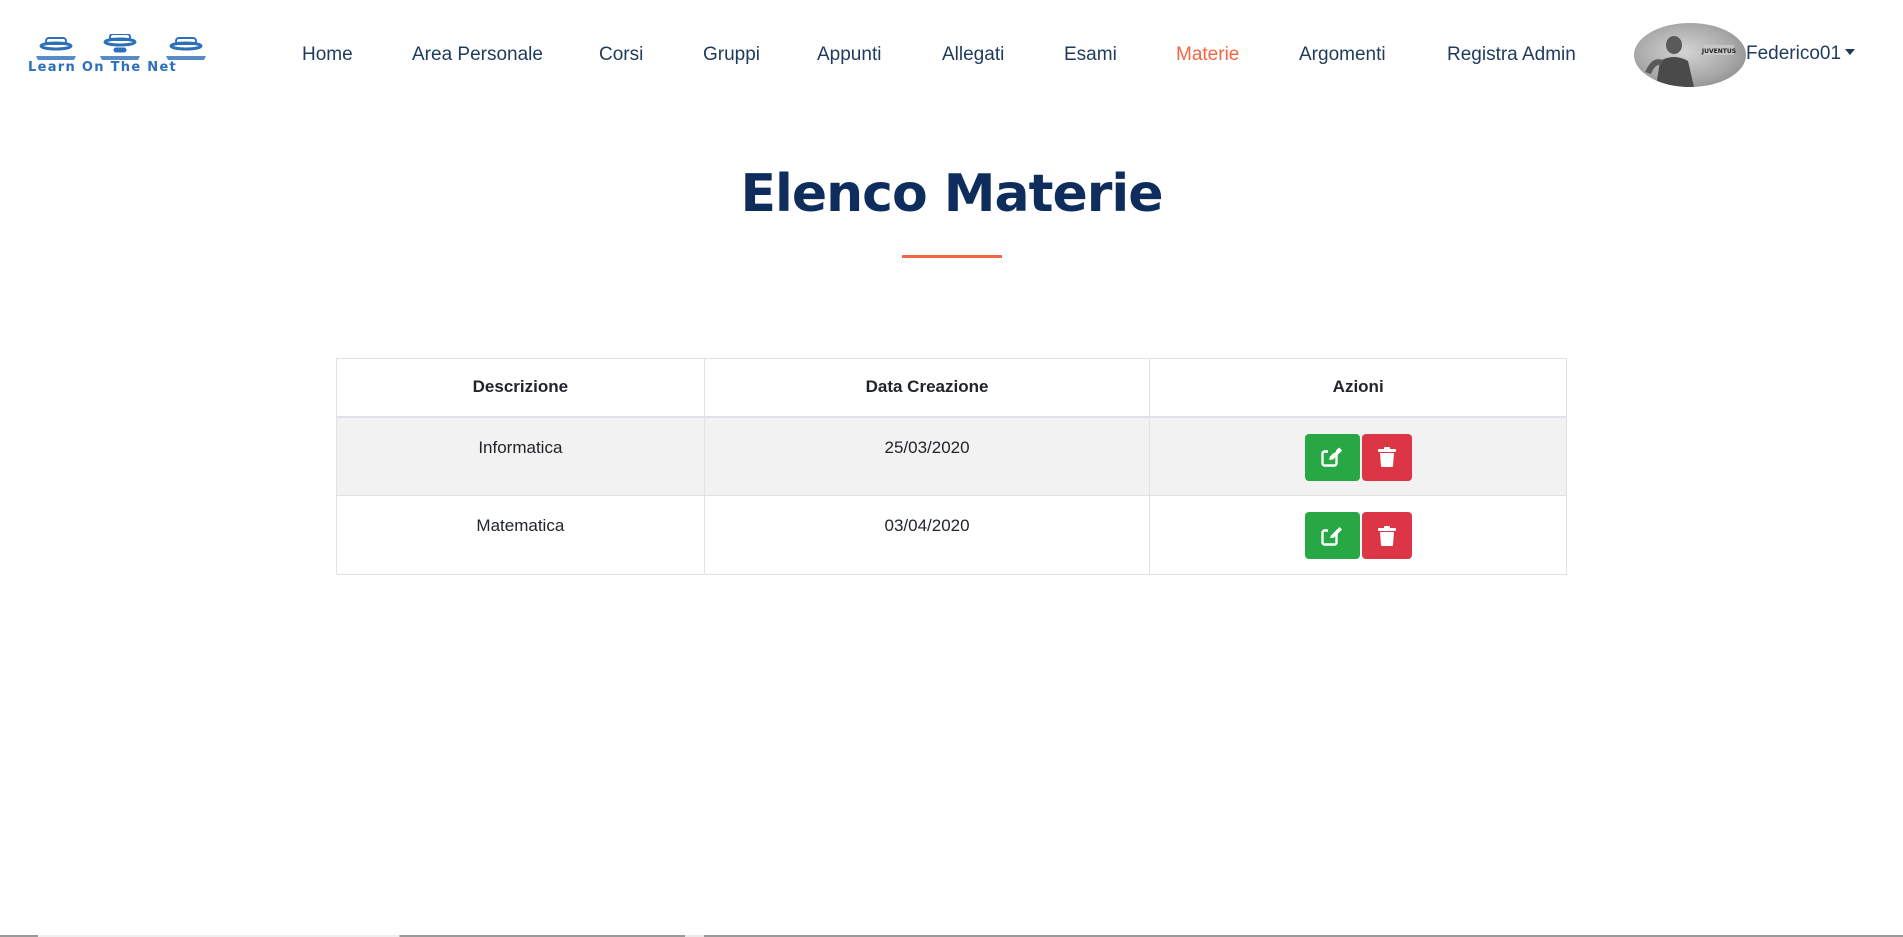 The height and width of the screenshot is (937, 1903). Describe the element at coordinates (927, 388) in the screenshot. I see `header-data-creazione: Data Creazione` at that location.